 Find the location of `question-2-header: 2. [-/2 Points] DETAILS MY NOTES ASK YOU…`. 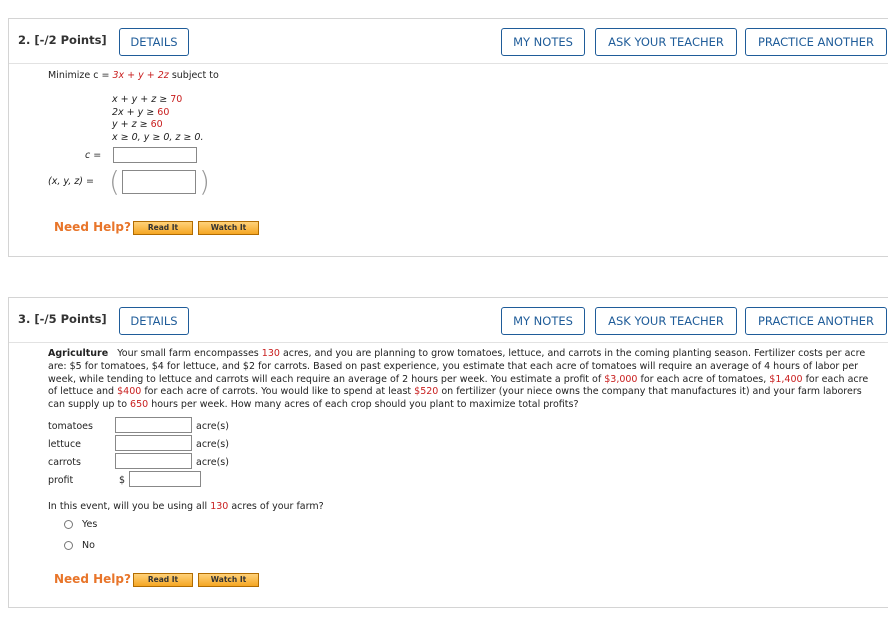

question-2-header: 2. [-/2 Points] DETAILS MY NOTES ASK YOU… is located at coordinates (448, 41).